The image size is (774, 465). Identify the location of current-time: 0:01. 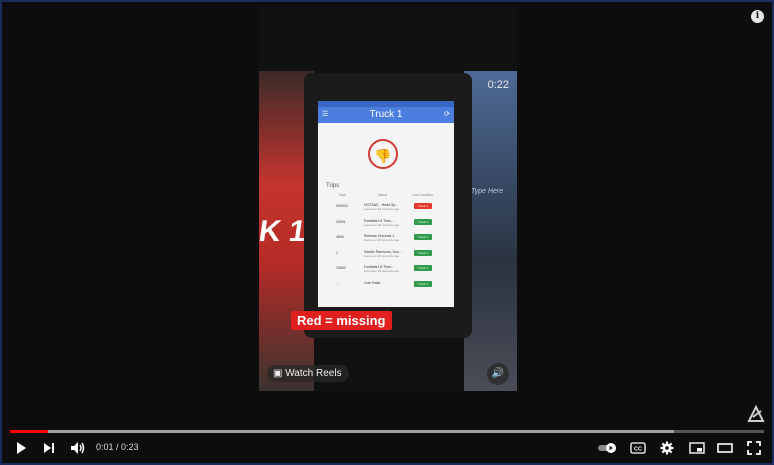
(105, 447).